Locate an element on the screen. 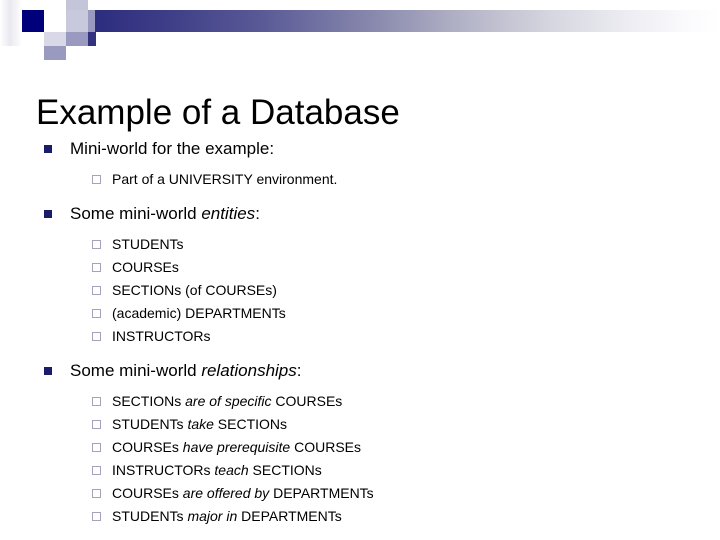  bullet-level1-item: Some mini-world relationships: is located at coordinates (360, 371).